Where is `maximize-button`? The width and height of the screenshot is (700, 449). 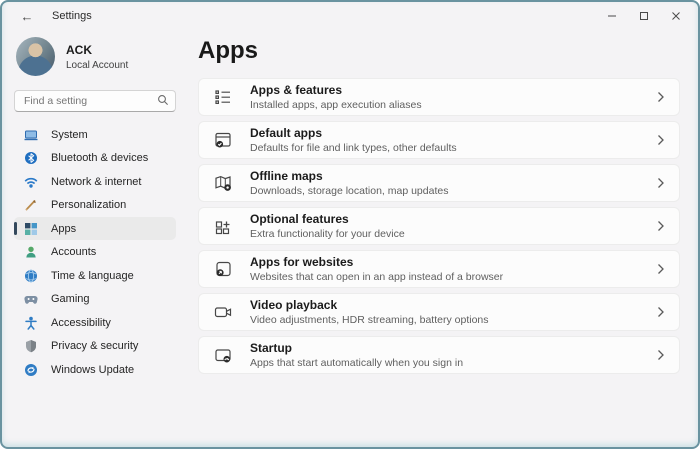
maximize-button is located at coordinates (644, 16).